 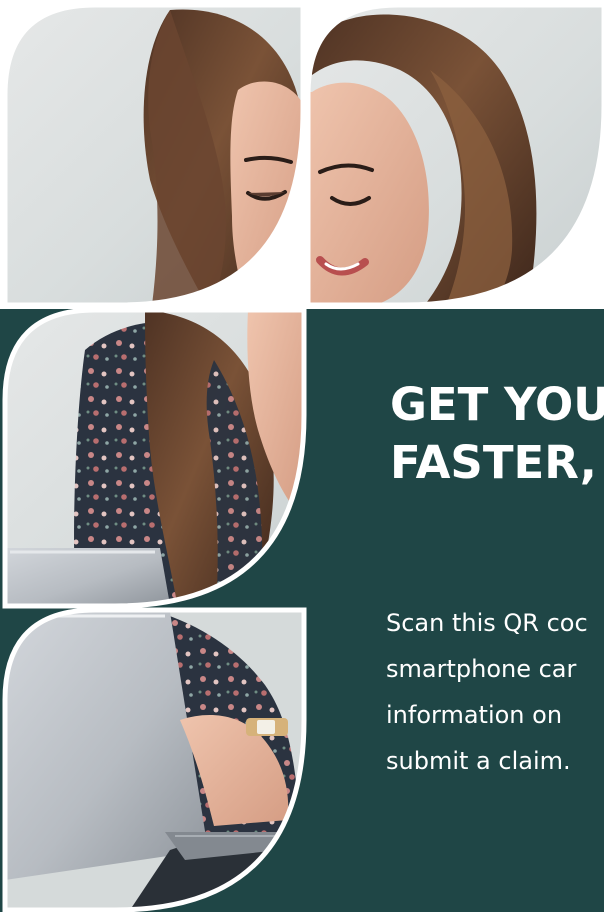 What do you see at coordinates (497, 404) in the screenshot?
I see `headline-line-1: GET YOU` at bounding box center [497, 404].